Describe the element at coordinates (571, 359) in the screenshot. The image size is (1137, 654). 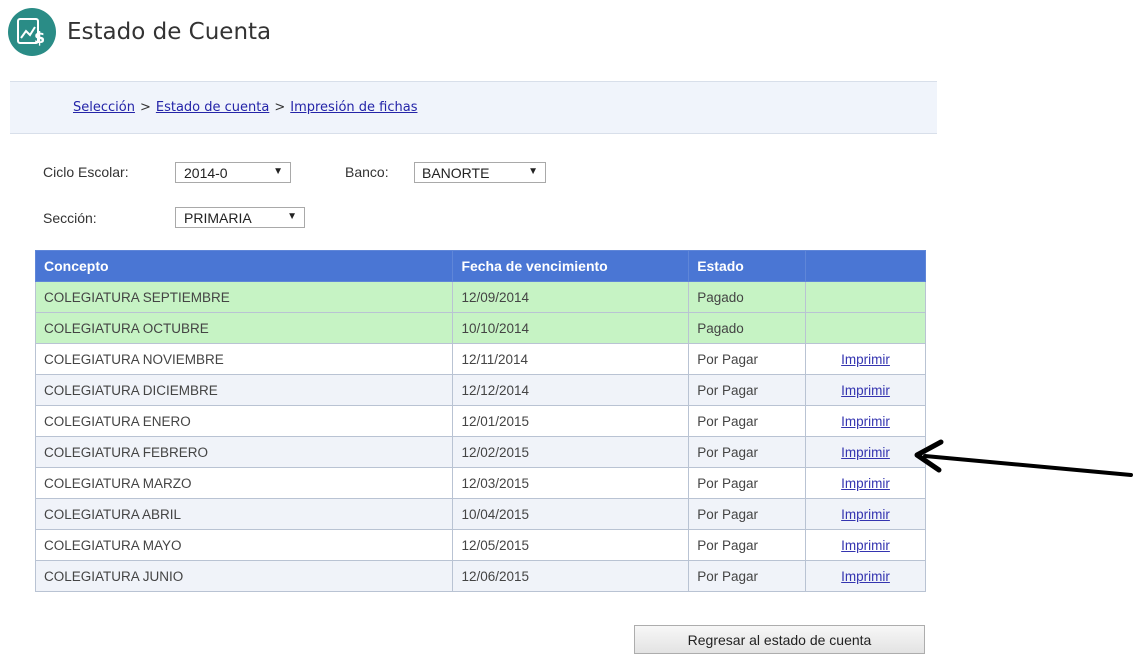
I see `fecha-cell: 12/11/2014` at that location.